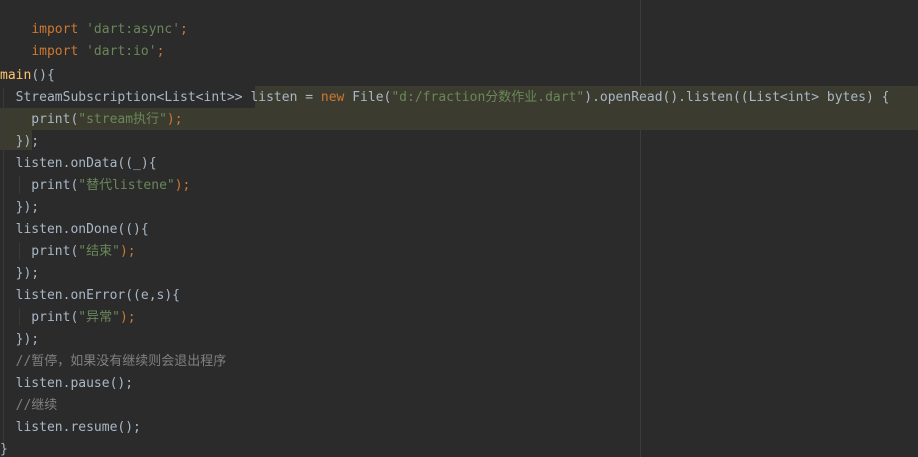 The width and height of the screenshot is (918, 457). I want to click on right-margin-guide, so click(640, 228).